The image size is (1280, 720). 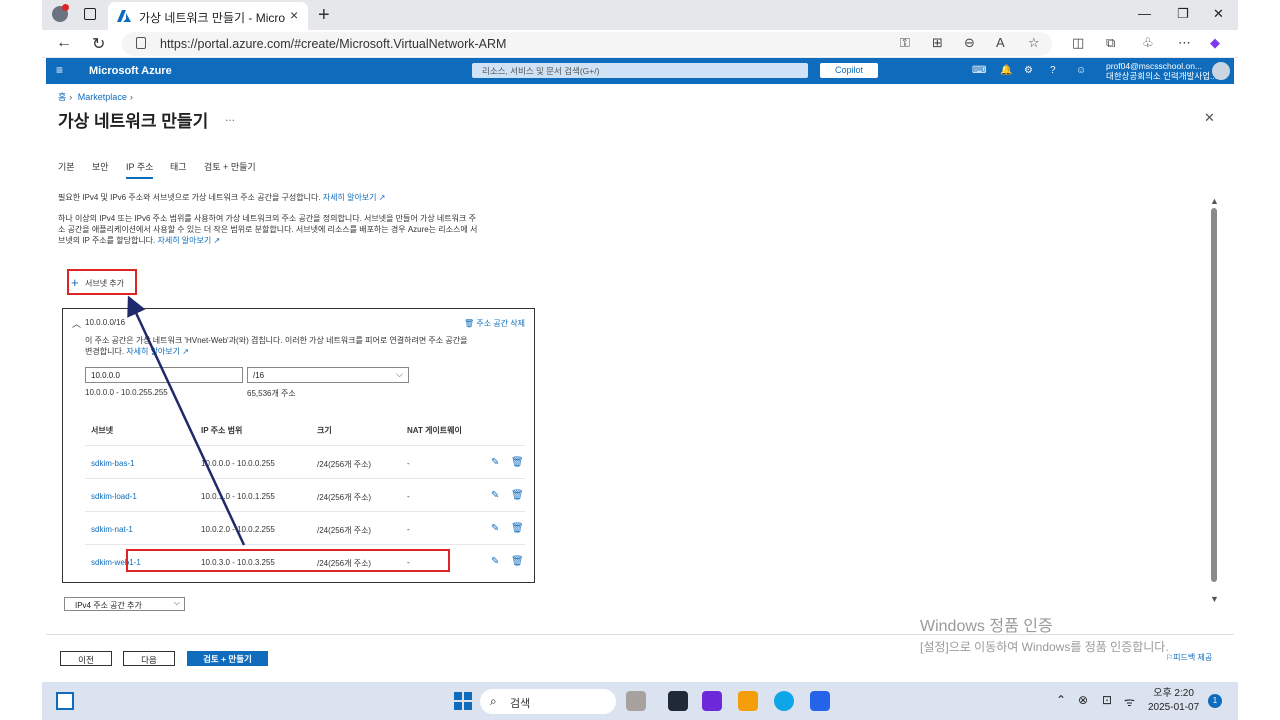 I want to click on restore-icon: ❐, so click(x=1183, y=14).